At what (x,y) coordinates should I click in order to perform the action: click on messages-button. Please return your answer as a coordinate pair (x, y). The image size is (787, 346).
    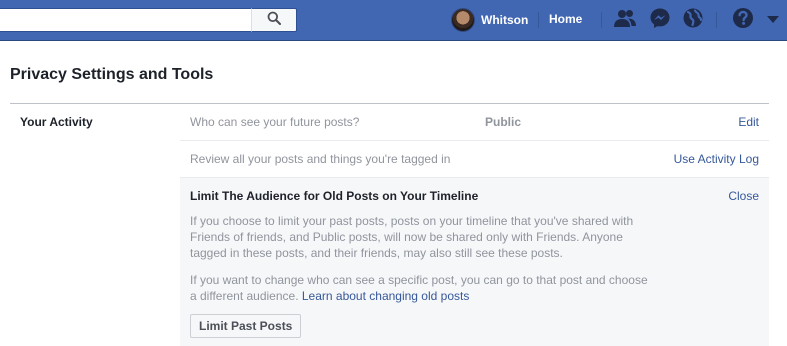
    Looking at the image, I should click on (660, 20).